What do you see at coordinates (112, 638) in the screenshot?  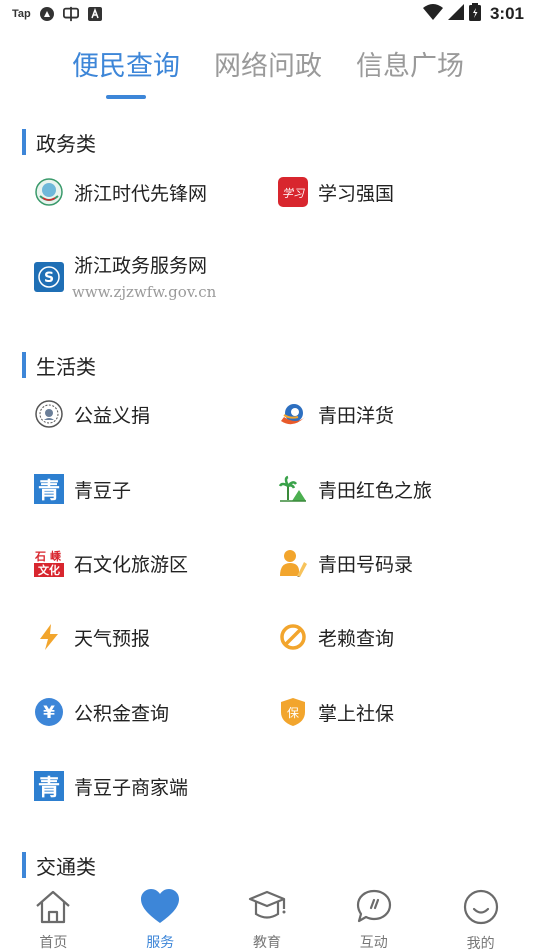 I see `service-item-label: 天气预报` at bounding box center [112, 638].